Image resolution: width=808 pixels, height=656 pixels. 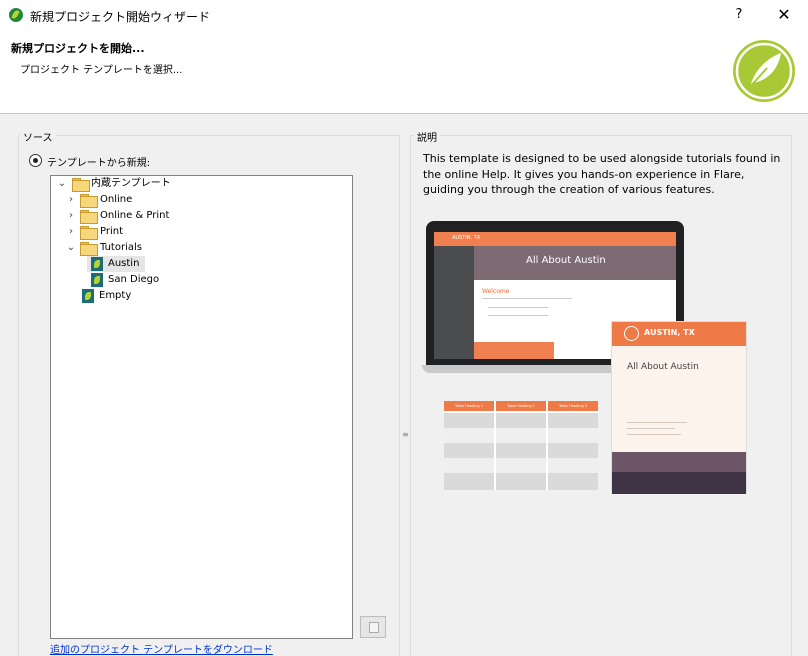 What do you see at coordinates (116, 199) in the screenshot?
I see `tree-item-label: Online` at bounding box center [116, 199].